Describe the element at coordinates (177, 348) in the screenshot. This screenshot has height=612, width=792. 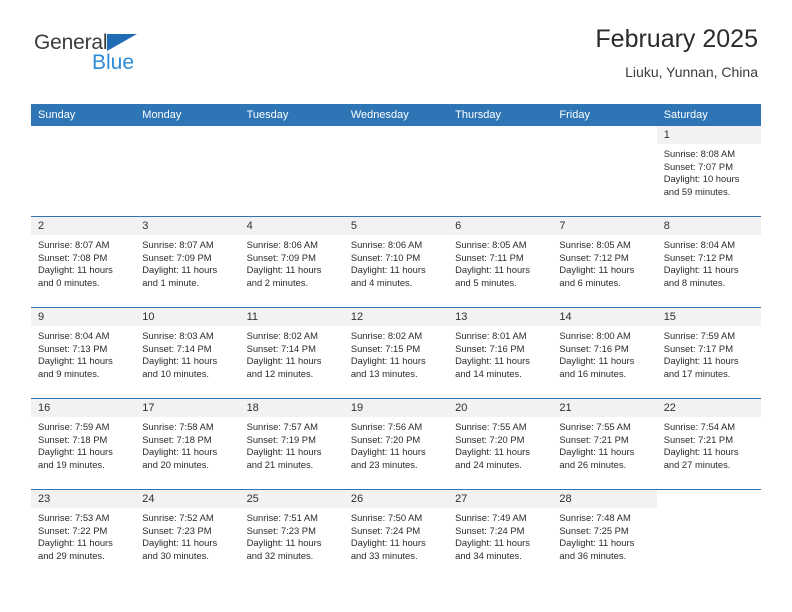
I see `sunset-text: Sunset: 7:14 PM` at that location.